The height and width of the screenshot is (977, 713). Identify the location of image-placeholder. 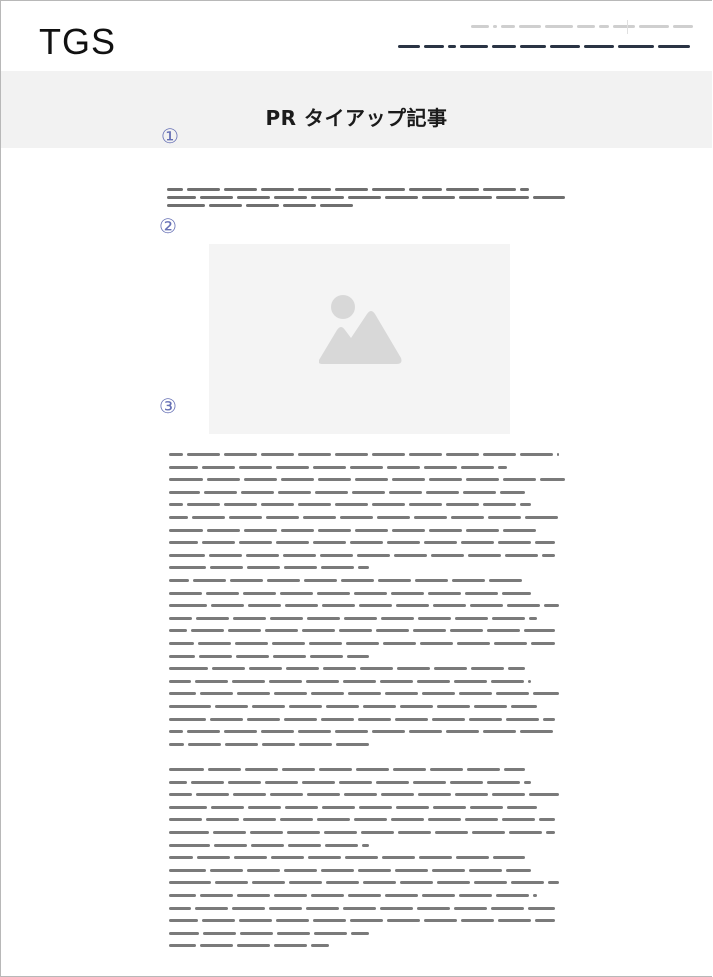
(359, 339).